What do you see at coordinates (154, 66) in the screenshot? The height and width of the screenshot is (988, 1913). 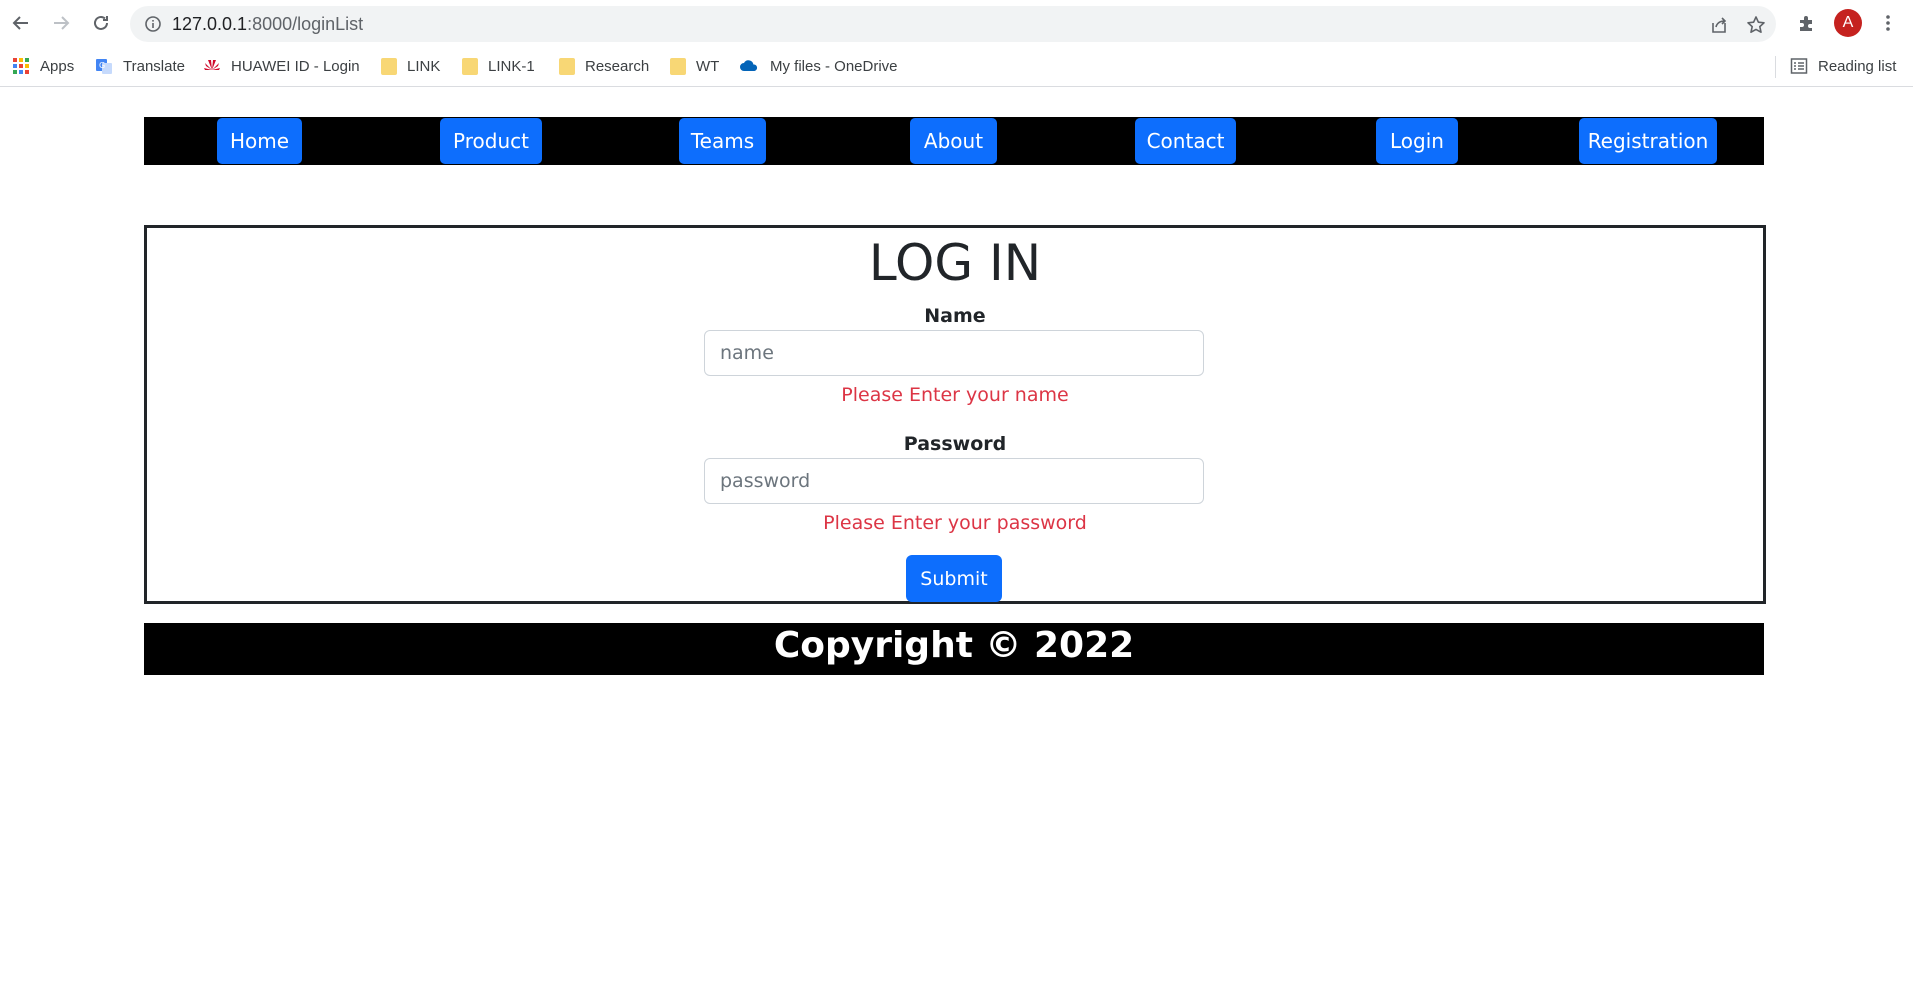 I see `bookmark-label: Translate` at bounding box center [154, 66].